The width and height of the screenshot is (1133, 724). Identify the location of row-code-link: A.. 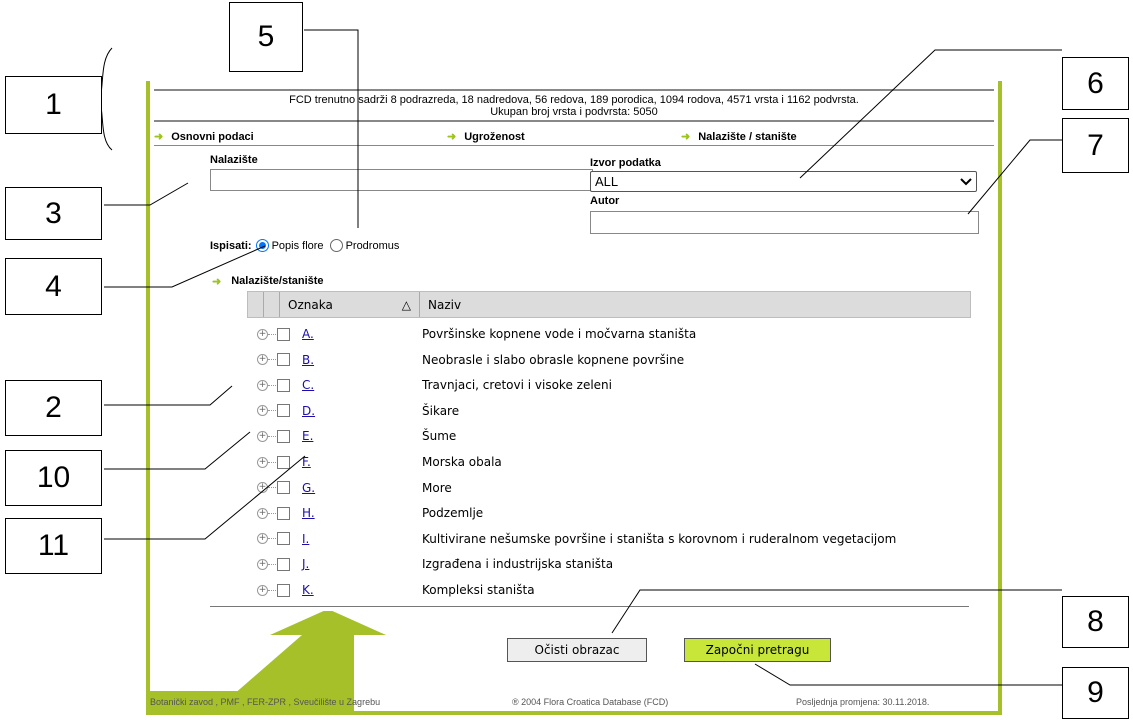
(308, 334).